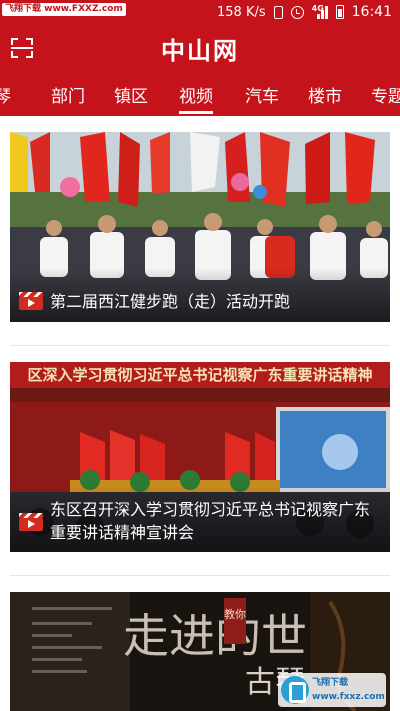 The height and width of the screenshot is (711, 400). Describe the element at coordinates (325, 94) in the screenshot. I see `tab-property: 楼市` at that location.